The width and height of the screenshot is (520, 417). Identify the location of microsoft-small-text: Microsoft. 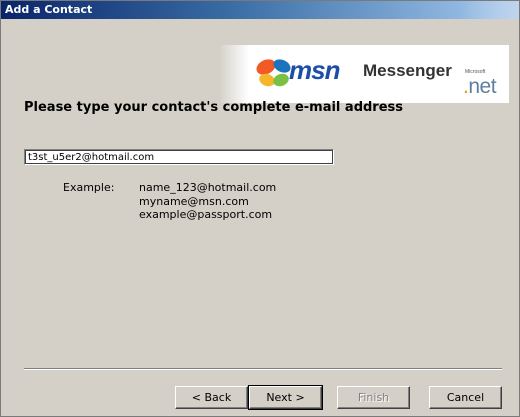
(475, 72).